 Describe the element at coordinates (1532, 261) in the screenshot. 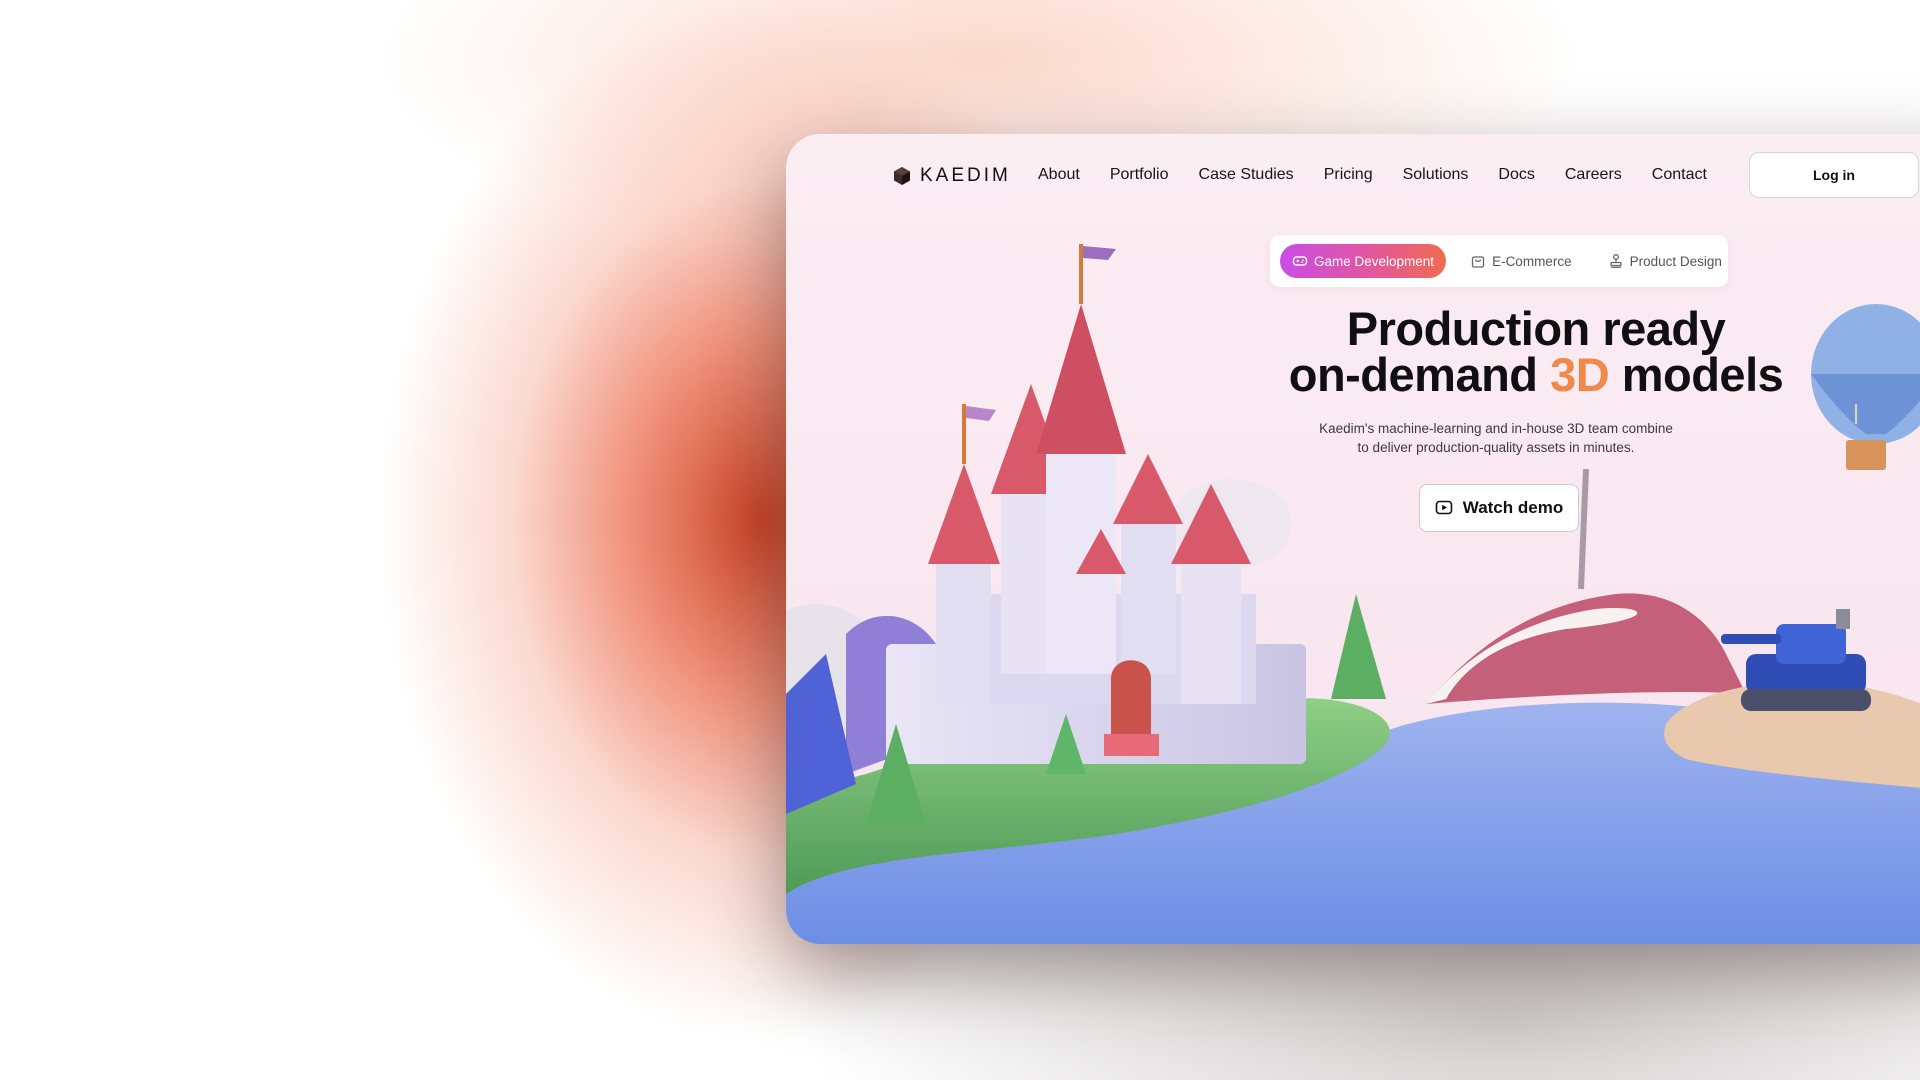

I see `tab-label: E-Commerce` at that location.